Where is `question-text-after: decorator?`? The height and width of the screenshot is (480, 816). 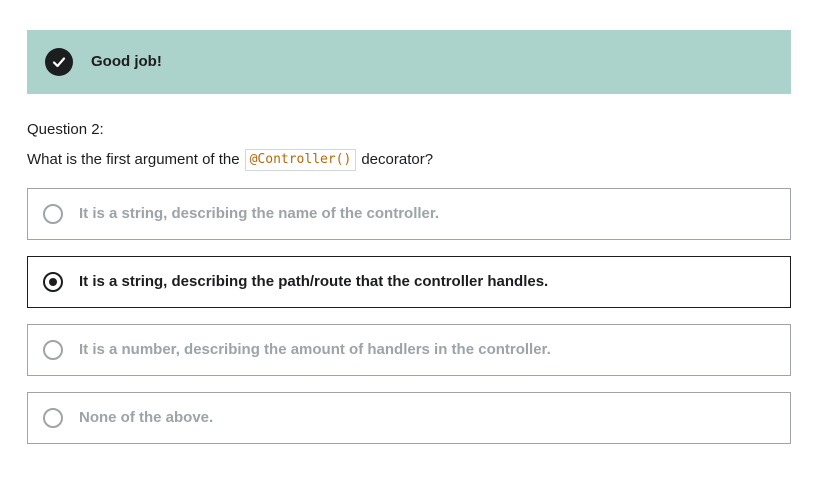 question-text-after: decorator? is located at coordinates (397, 159).